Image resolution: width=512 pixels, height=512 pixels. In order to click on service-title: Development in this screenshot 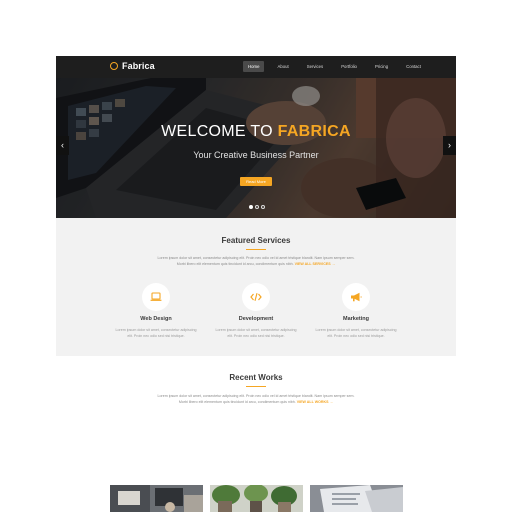, I will do `click(256, 319)`.